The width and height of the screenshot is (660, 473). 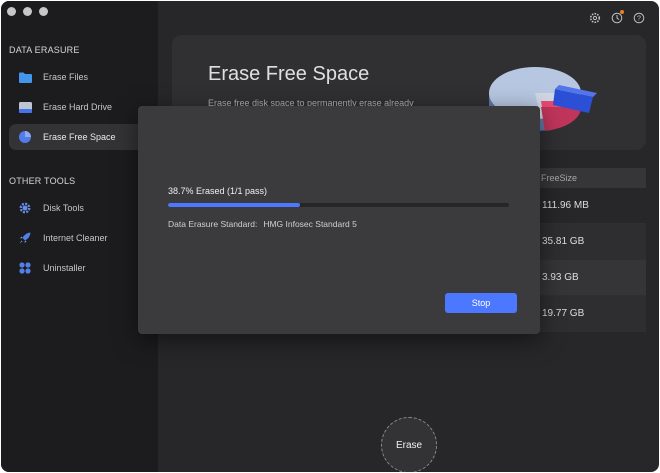 What do you see at coordinates (310, 224) in the screenshot?
I see `erasure-standard-value: HMG Infosec Standard 5` at bounding box center [310, 224].